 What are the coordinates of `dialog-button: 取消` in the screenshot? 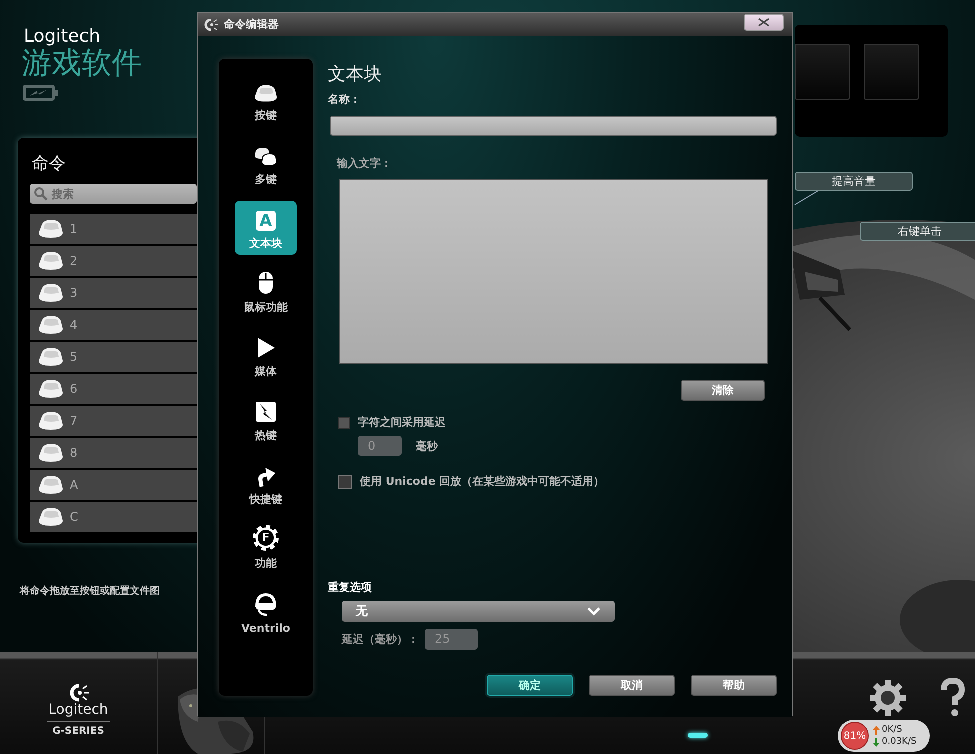 It's located at (632, 685).